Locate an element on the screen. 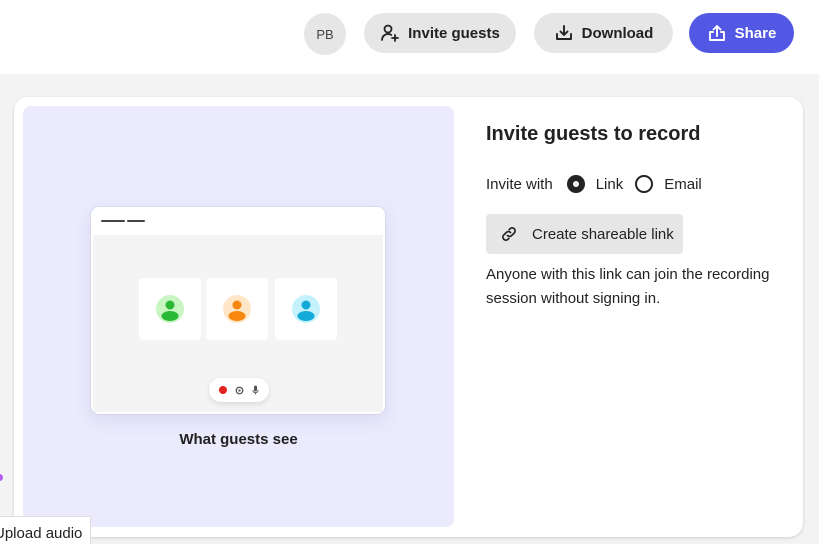 This screenshot has height=544, width=819. top-bar: PB Invite guests Download Share is located at coordinates (409, 37).